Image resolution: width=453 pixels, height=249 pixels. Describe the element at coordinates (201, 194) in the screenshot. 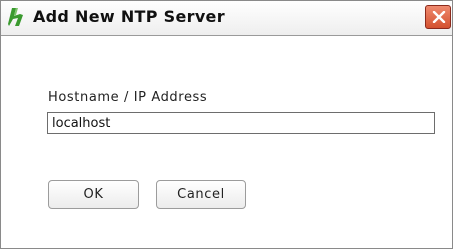

I see `cancel-button: Cancel` at that location.